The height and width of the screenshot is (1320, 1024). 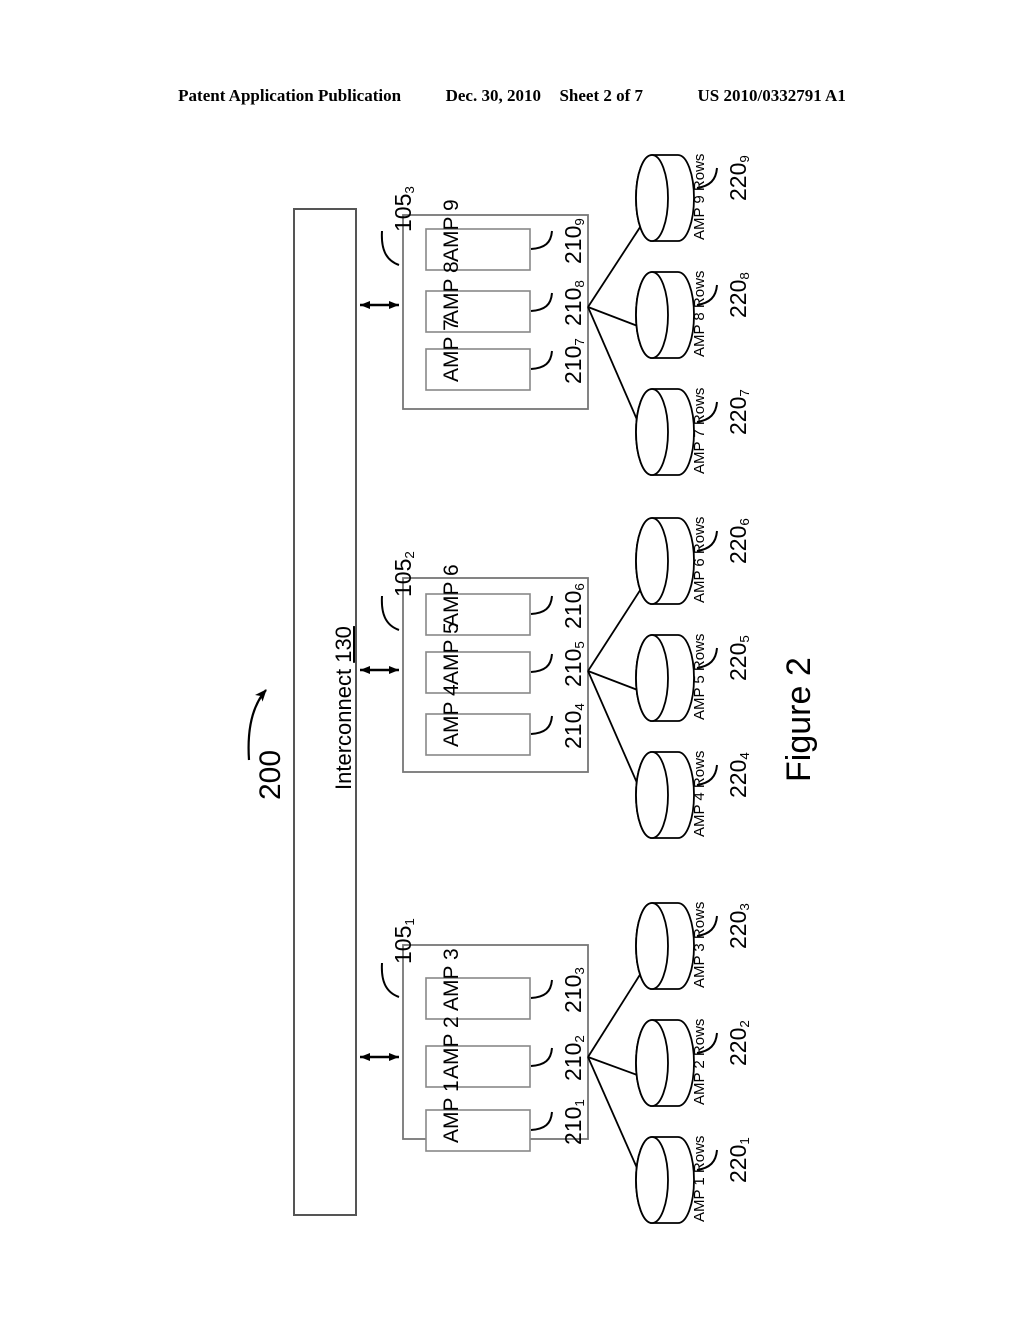 I want to click on datastore-ref-label-4: 2204, so click(x=738, y=775).